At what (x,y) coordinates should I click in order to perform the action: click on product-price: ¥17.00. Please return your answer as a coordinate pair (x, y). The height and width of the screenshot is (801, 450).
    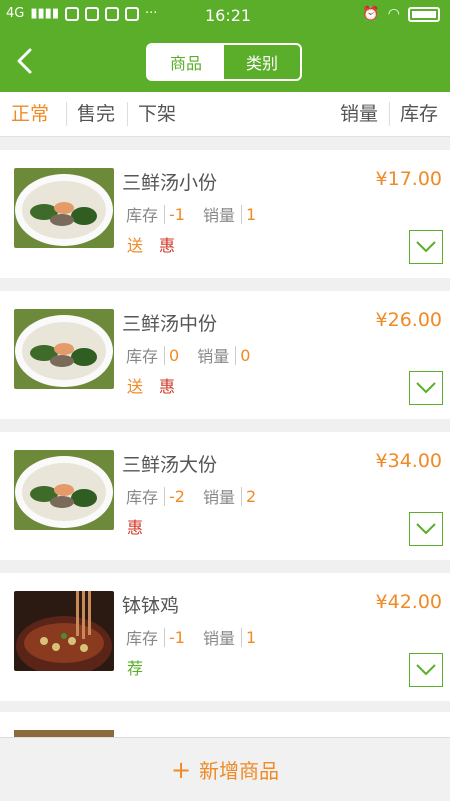
    Looking at the image, I should click on (408, 179).